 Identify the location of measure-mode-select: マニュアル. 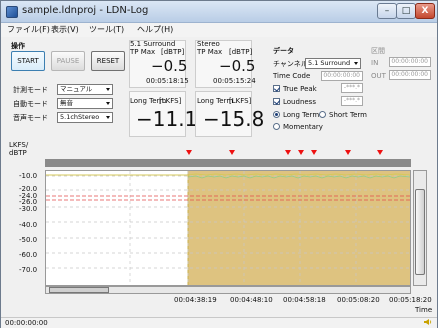
(85, 89).